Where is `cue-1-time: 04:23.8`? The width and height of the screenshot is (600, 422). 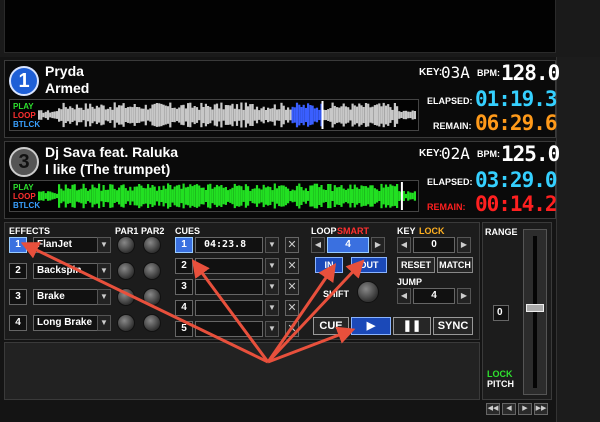 cue-1-time: 04:23.8 is located at coordinates (229, 245).